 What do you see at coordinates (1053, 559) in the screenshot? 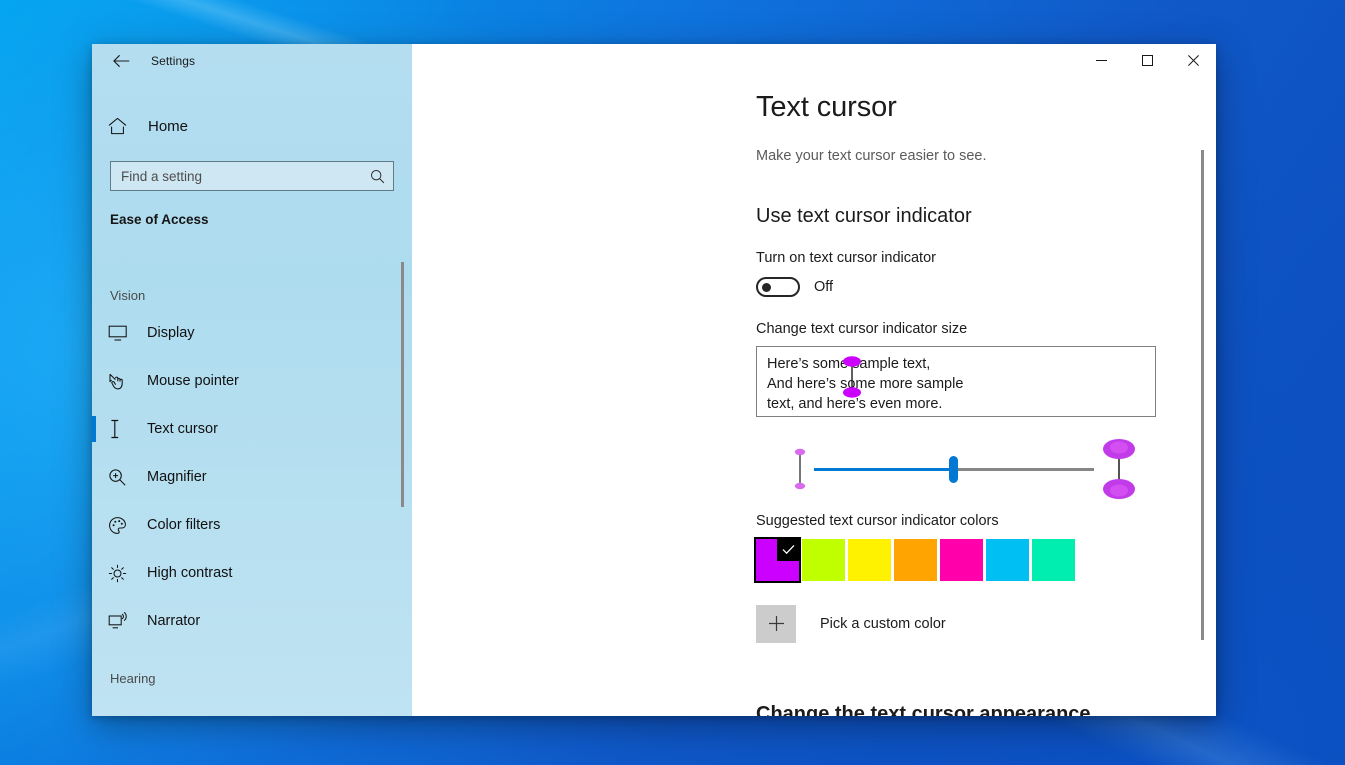
I see `color-swatch-spring` at bounding box center [1053, 559].